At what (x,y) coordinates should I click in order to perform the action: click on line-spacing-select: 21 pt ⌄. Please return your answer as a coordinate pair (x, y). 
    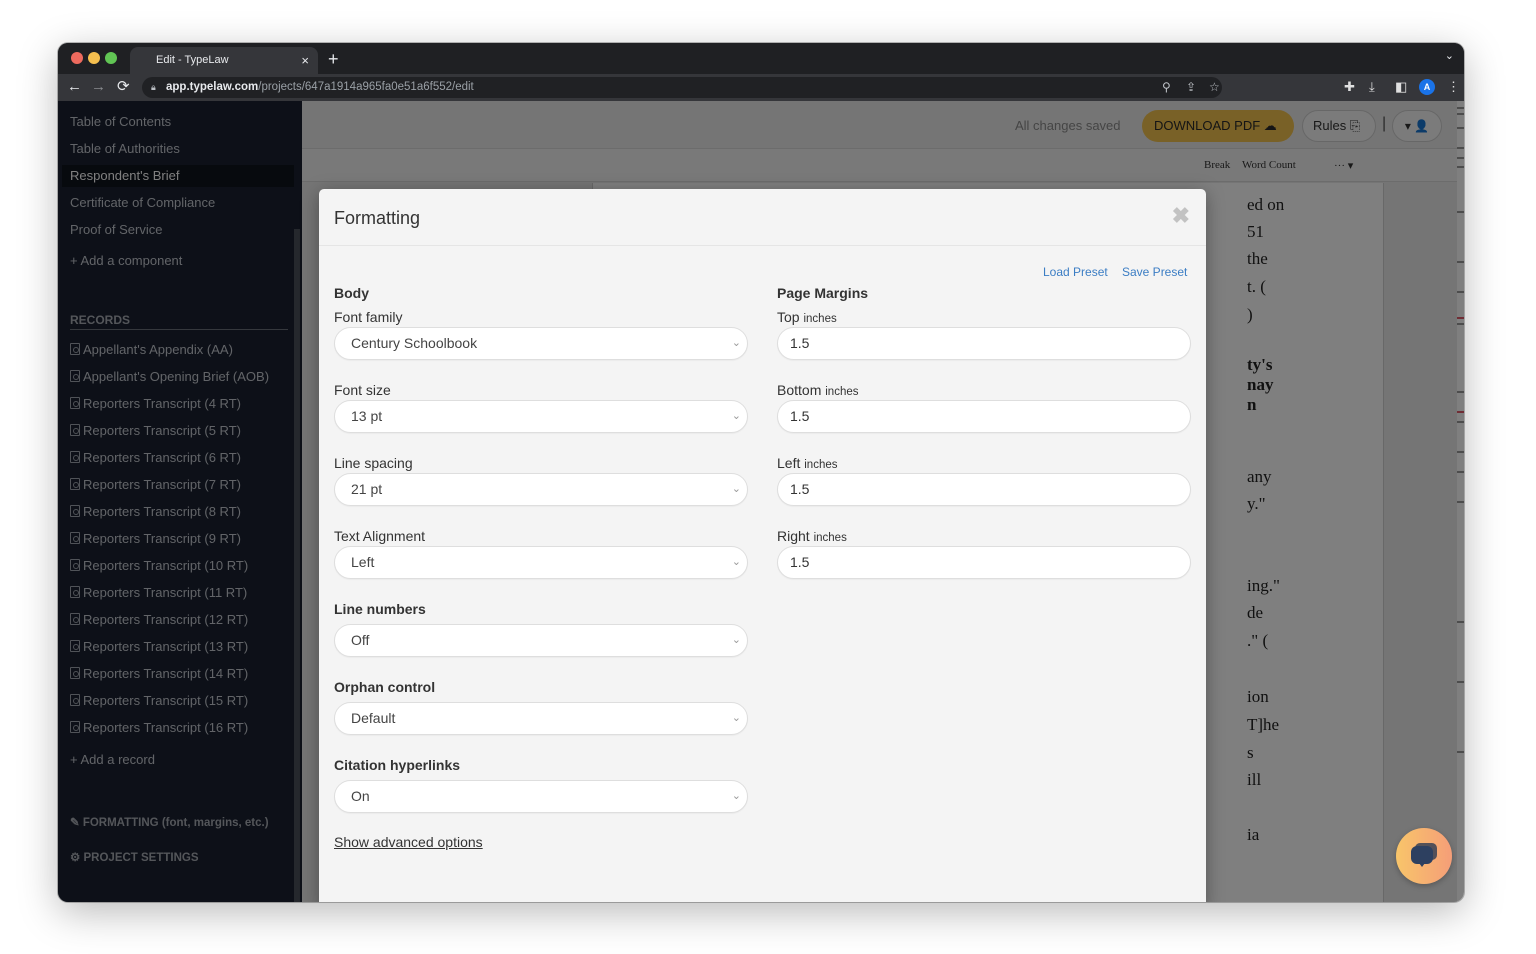
    Looking at the image, I should click on (541, 489).